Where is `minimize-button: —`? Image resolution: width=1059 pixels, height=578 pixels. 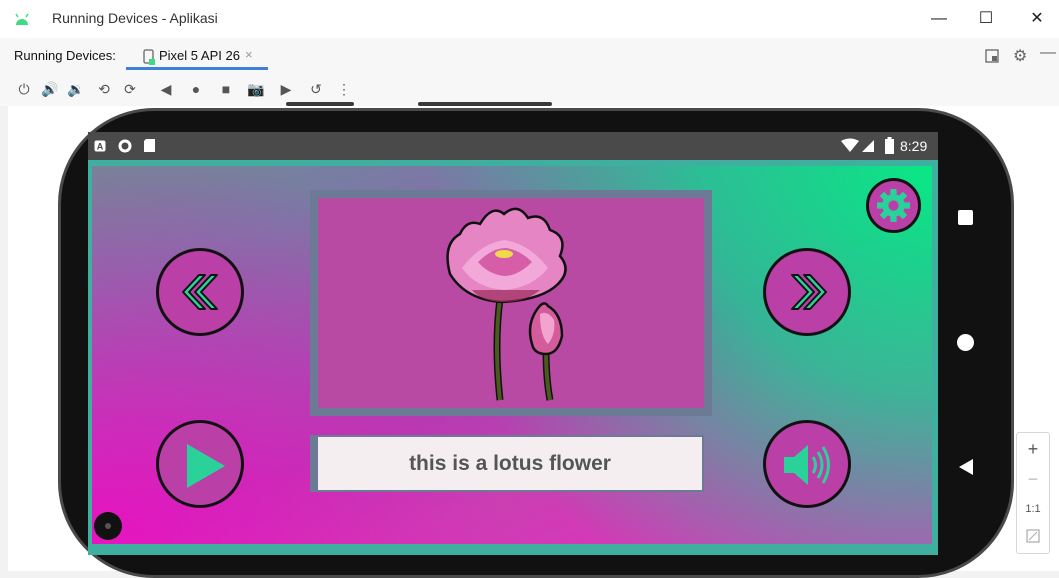
minimize-button: — is located at coordinates (939, 19).